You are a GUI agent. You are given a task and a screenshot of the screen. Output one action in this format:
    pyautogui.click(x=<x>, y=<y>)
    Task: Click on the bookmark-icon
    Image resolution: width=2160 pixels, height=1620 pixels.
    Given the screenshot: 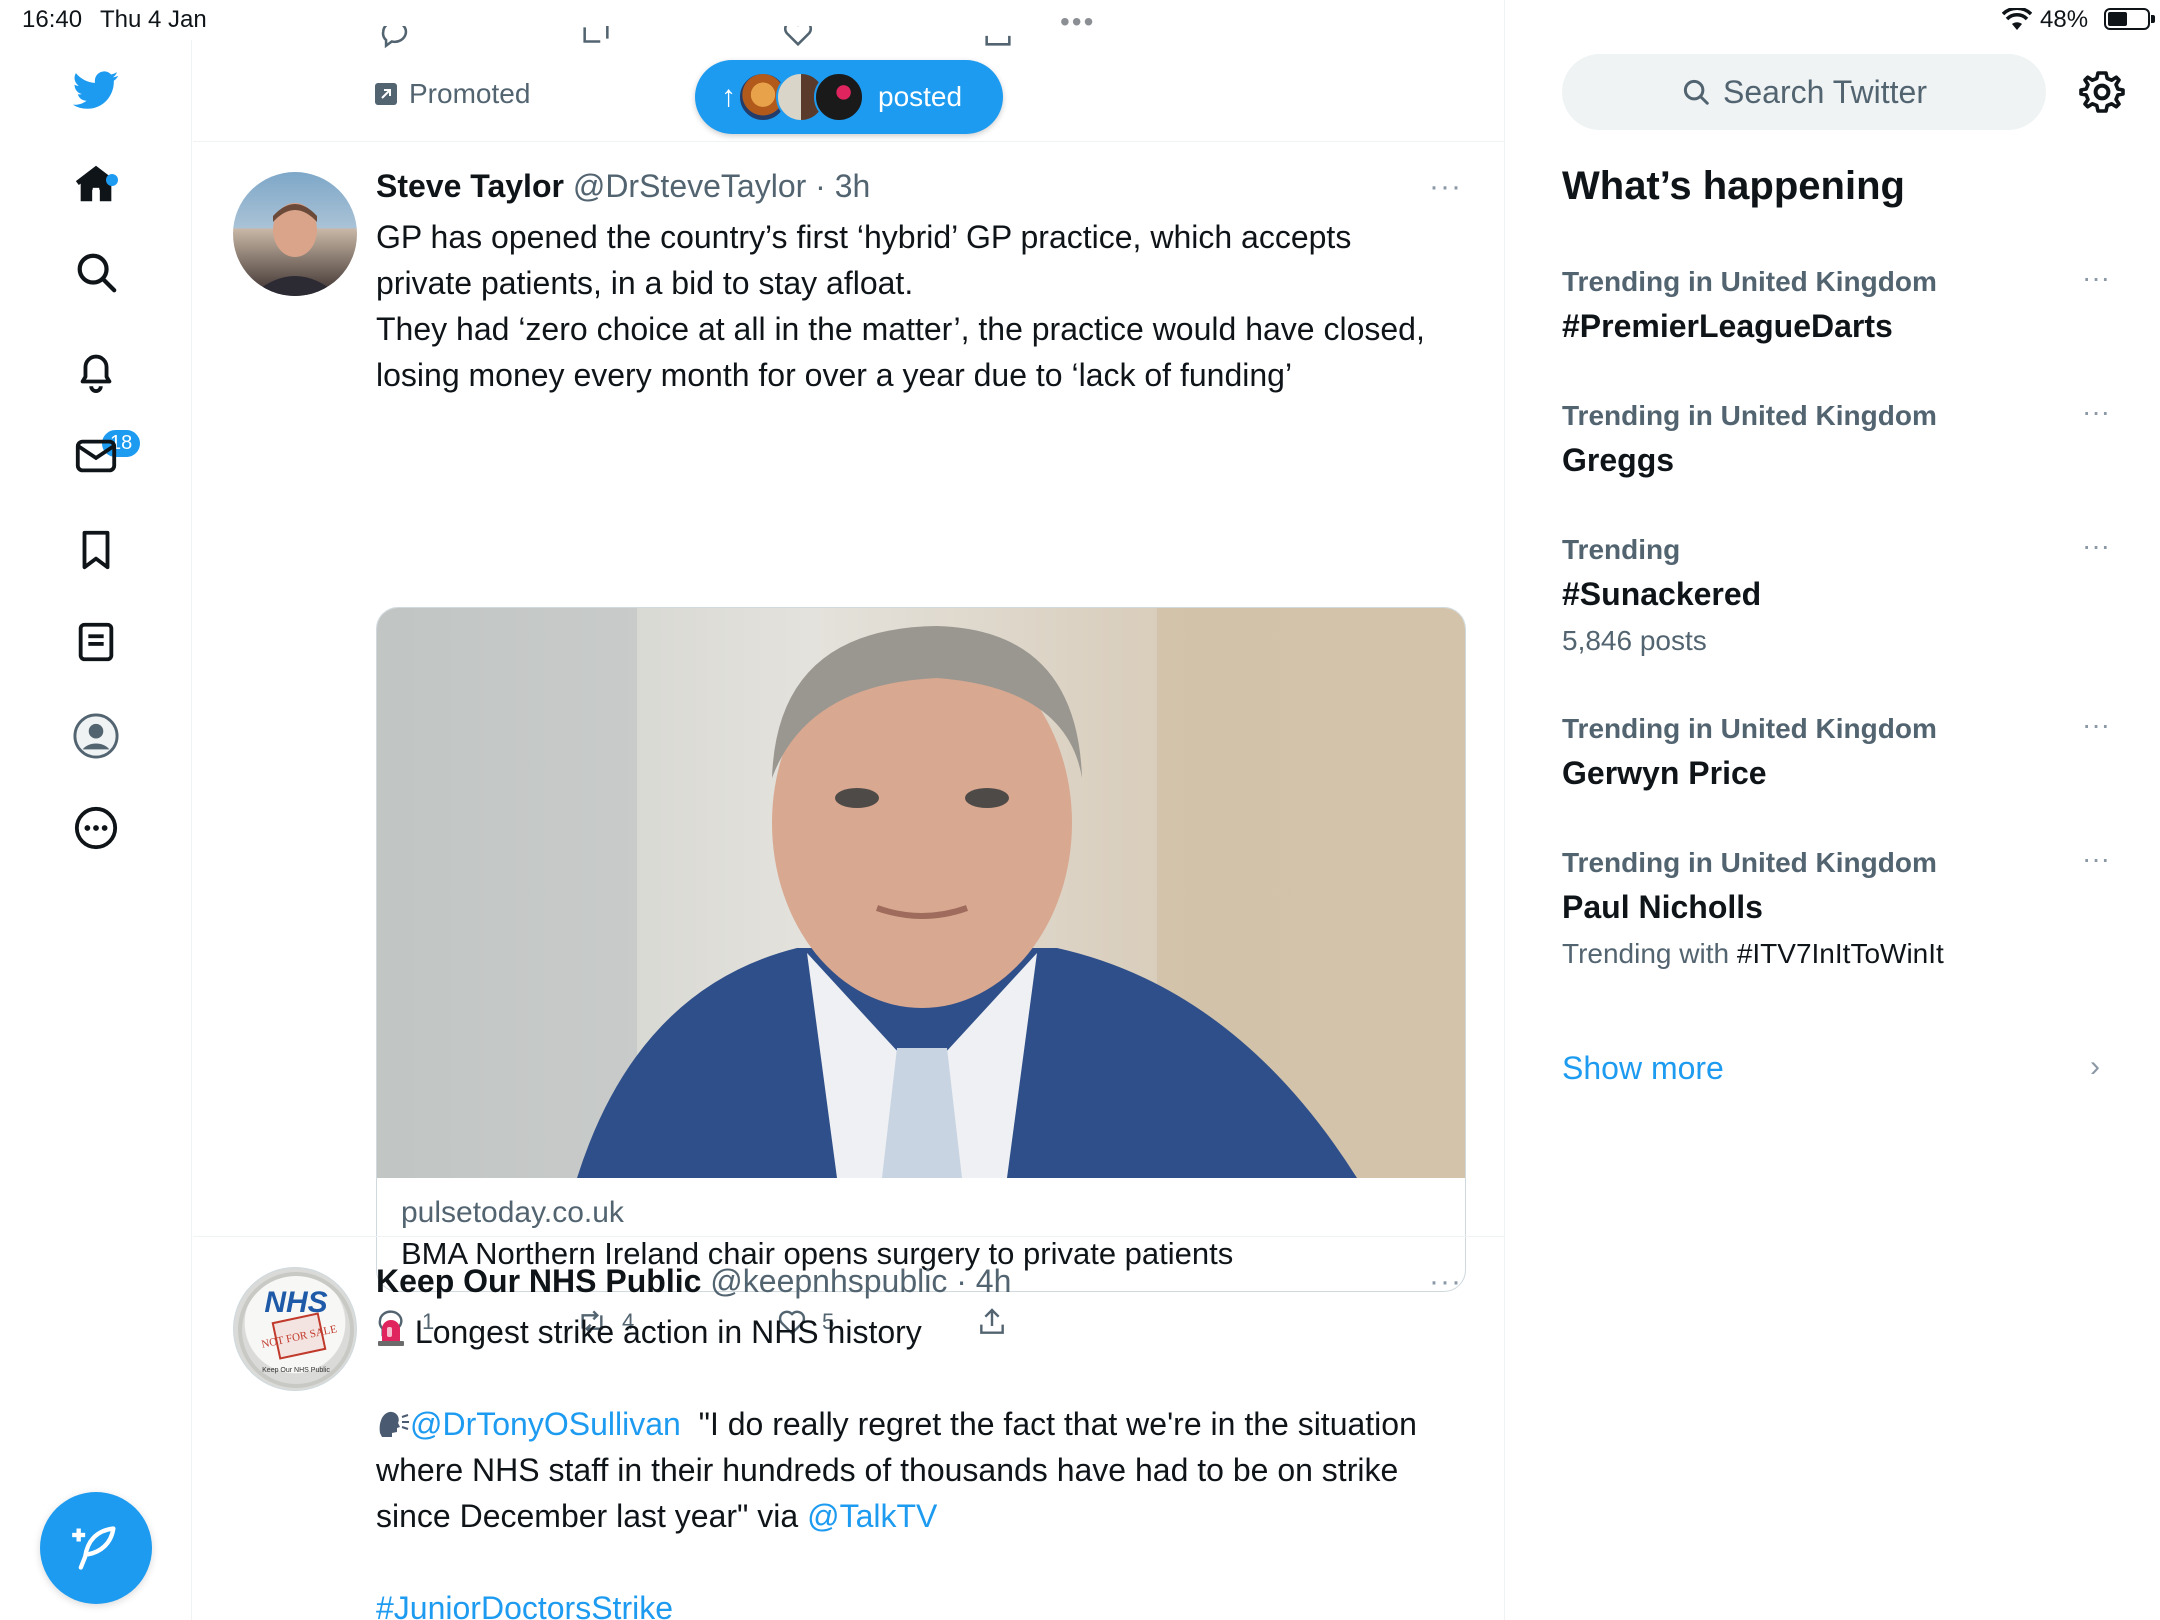 What is the action you would take?
    pyautogui.click(x=96, y=550)
    